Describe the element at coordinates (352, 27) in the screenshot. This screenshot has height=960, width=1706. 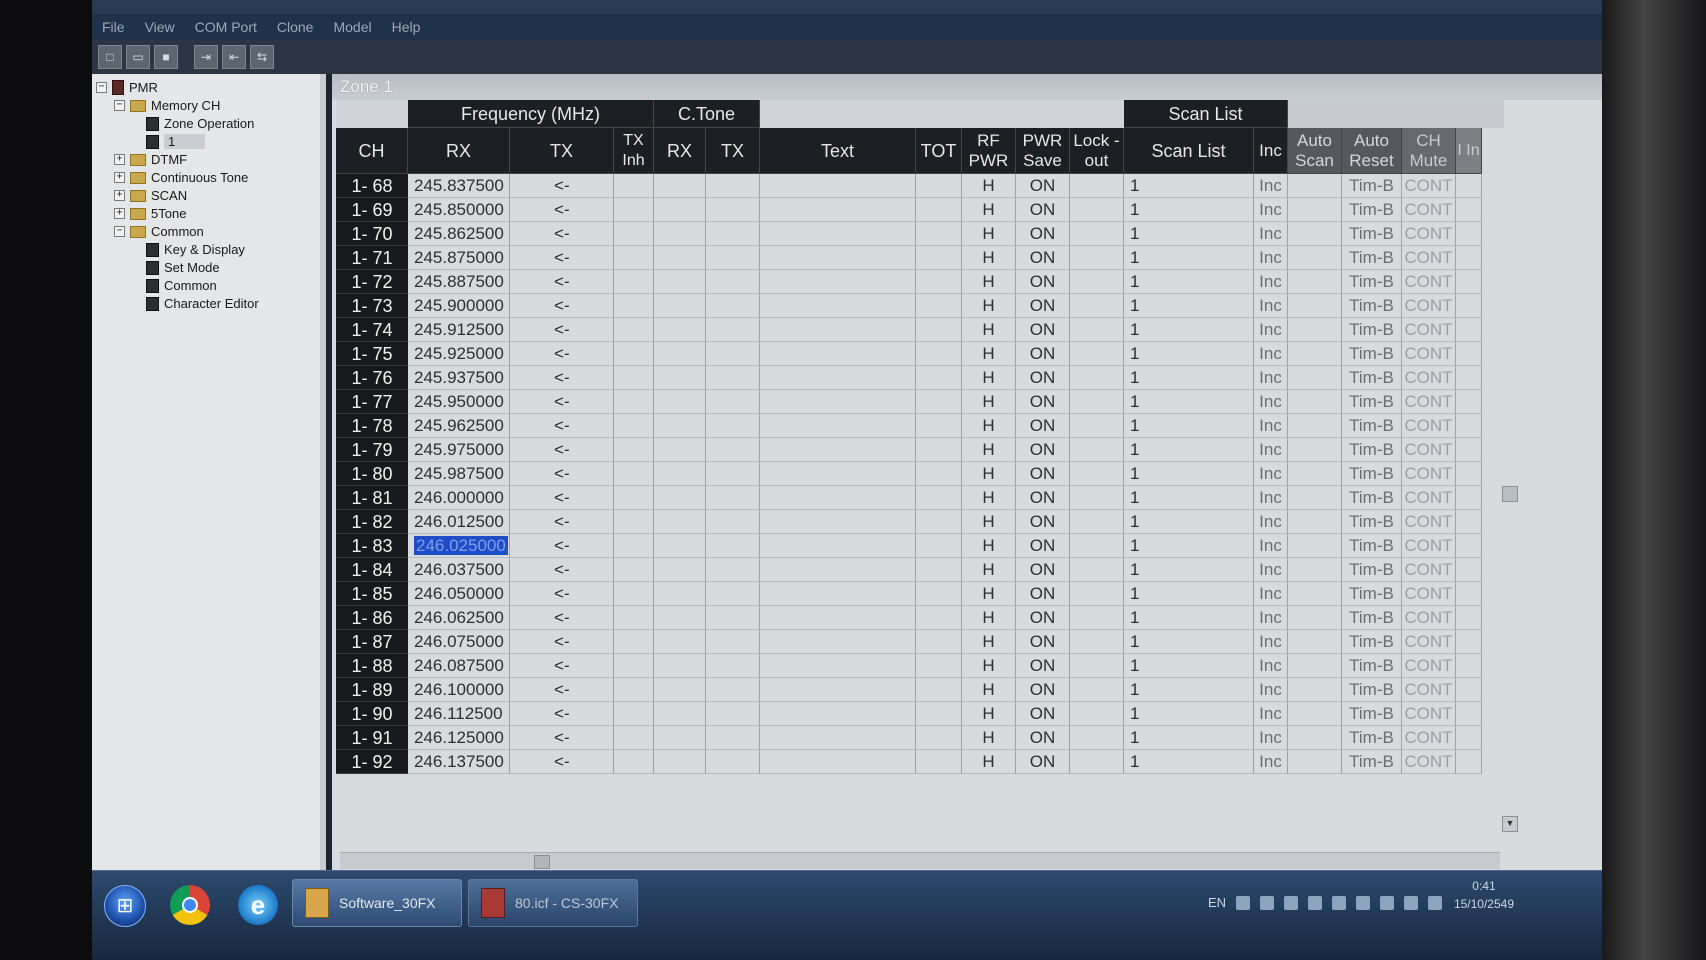
I see `menu-model: Model` at that location.